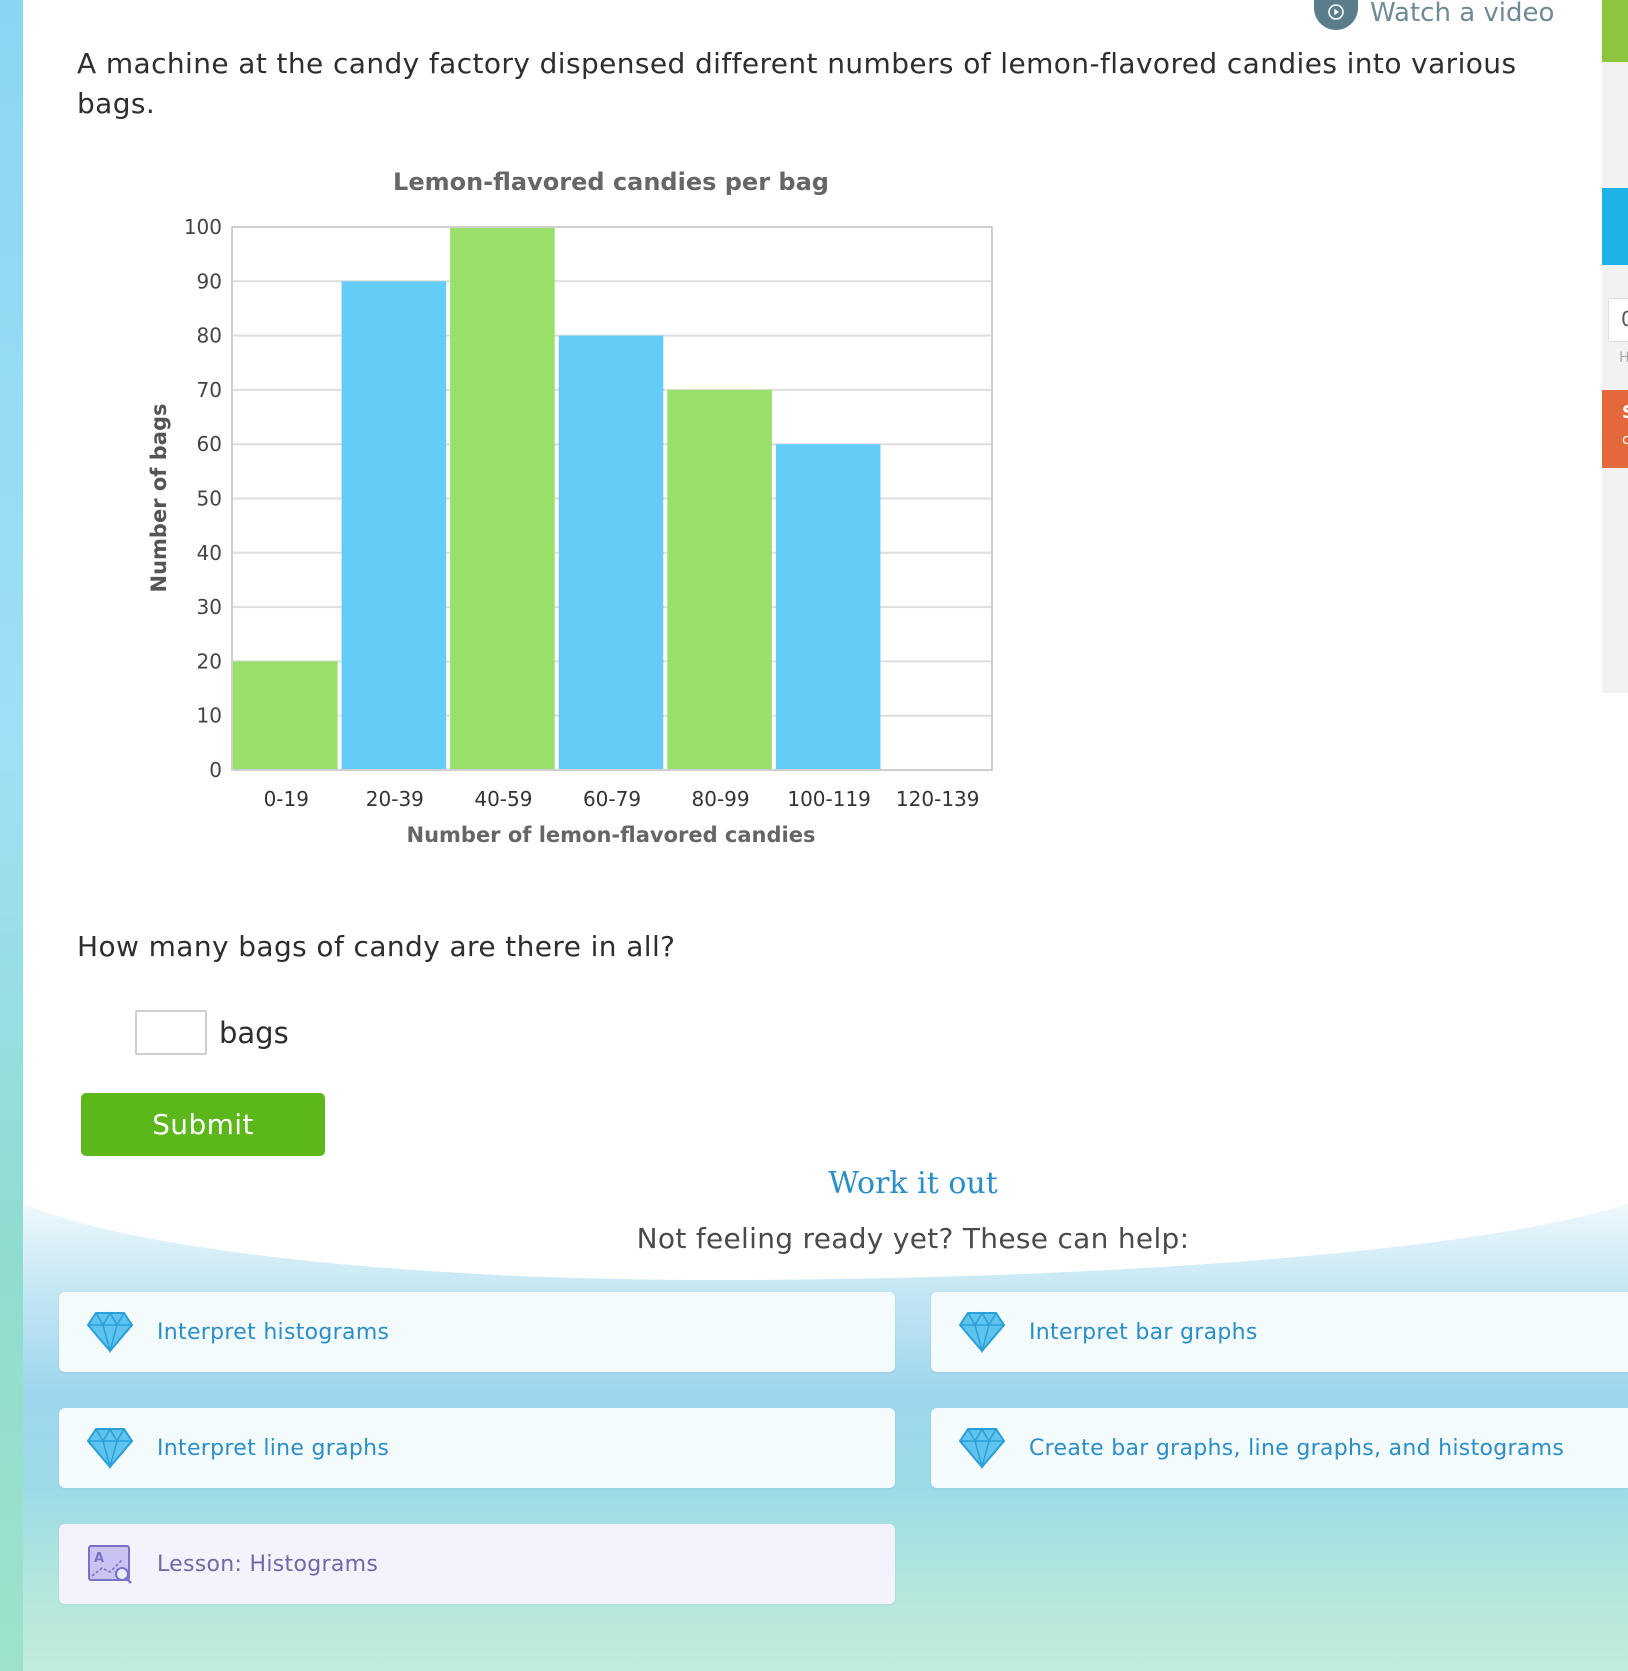 This screenshot has height=1671, width=1628. I want to click on answer-input, so click(171, 1032).